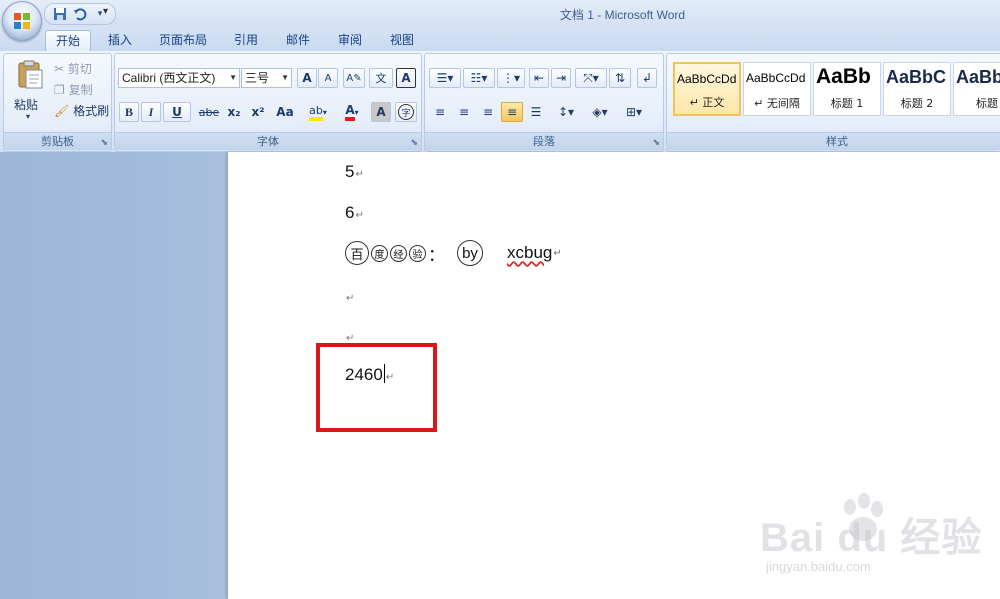 The width and height of the screenshot is (1000, 599). I want to click on tab-review: 审阅, so click(350, 40).